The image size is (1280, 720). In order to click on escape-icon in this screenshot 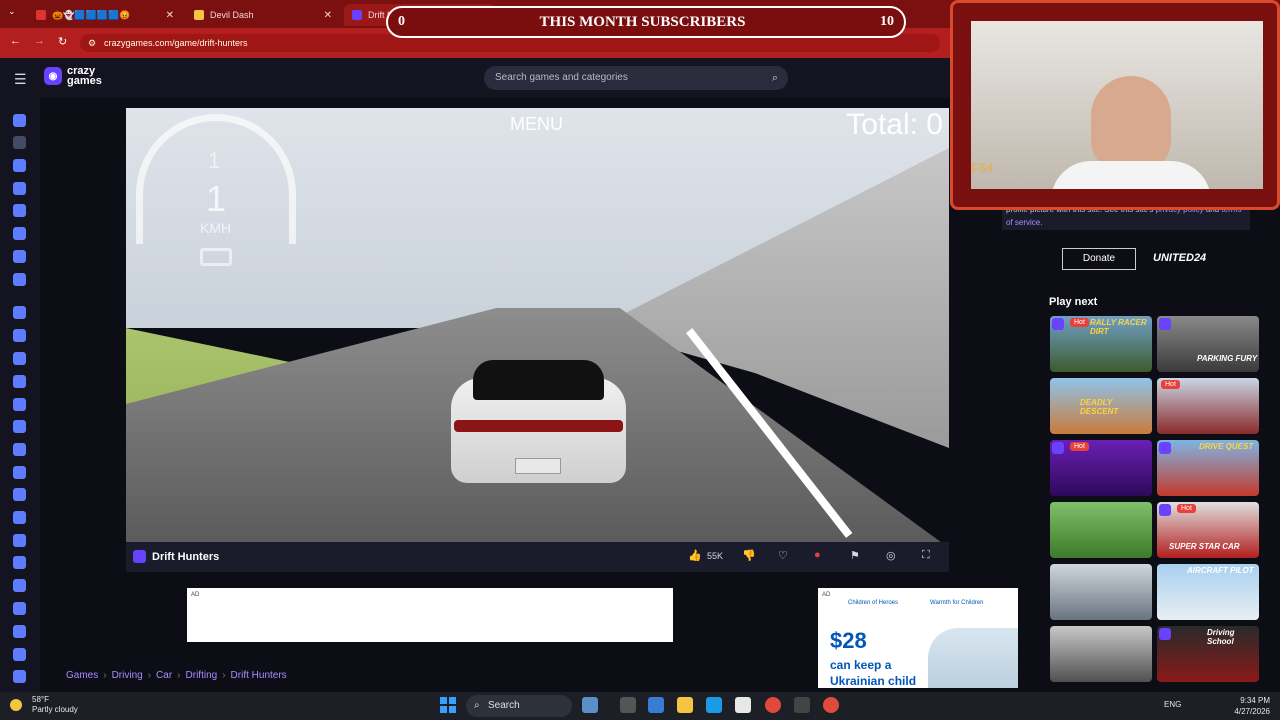, I will do `click(19, 540)`.